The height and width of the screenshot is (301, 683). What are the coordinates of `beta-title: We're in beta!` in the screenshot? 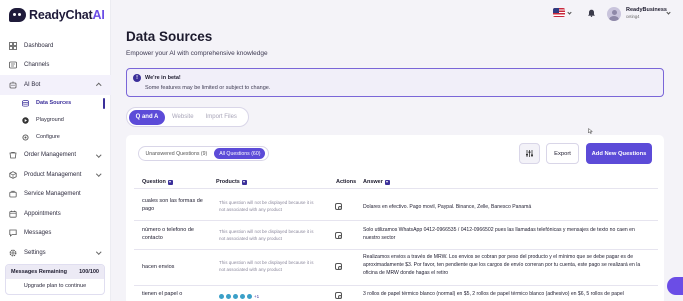 It's located at (163, 78).